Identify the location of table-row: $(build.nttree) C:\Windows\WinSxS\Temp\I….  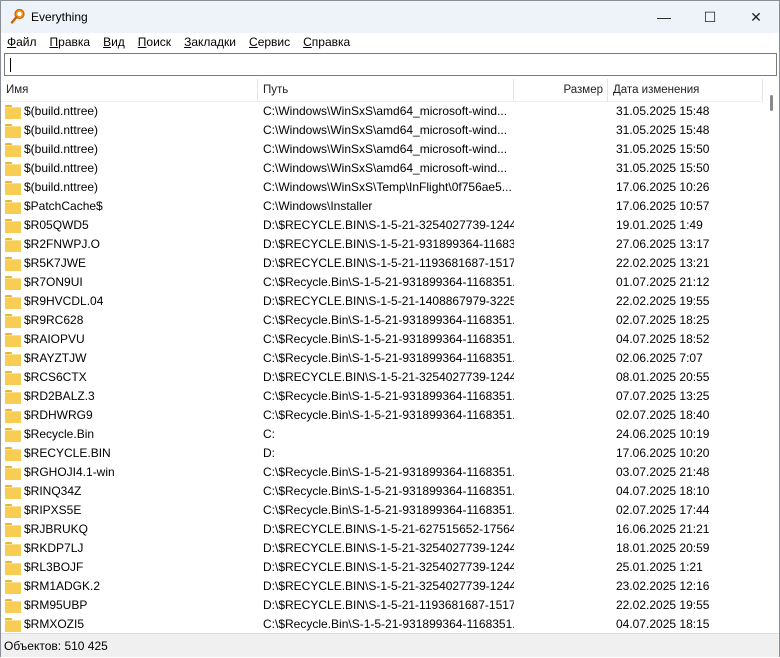
(382, 187).